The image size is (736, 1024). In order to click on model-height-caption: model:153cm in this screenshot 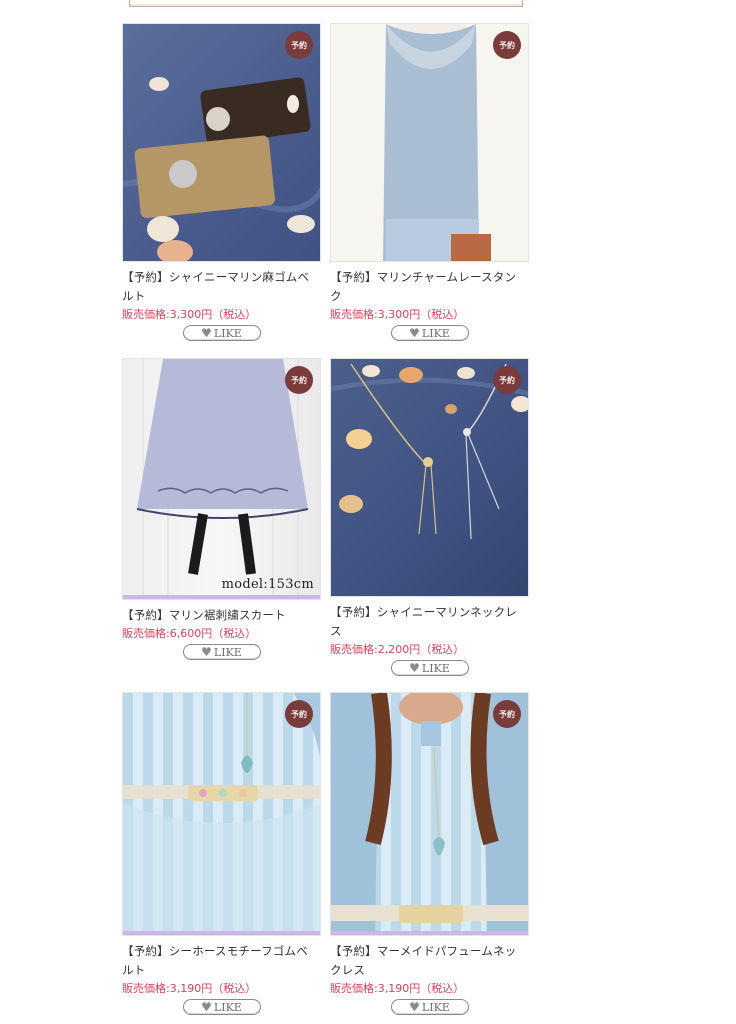, I will do `click(267, 584)`.